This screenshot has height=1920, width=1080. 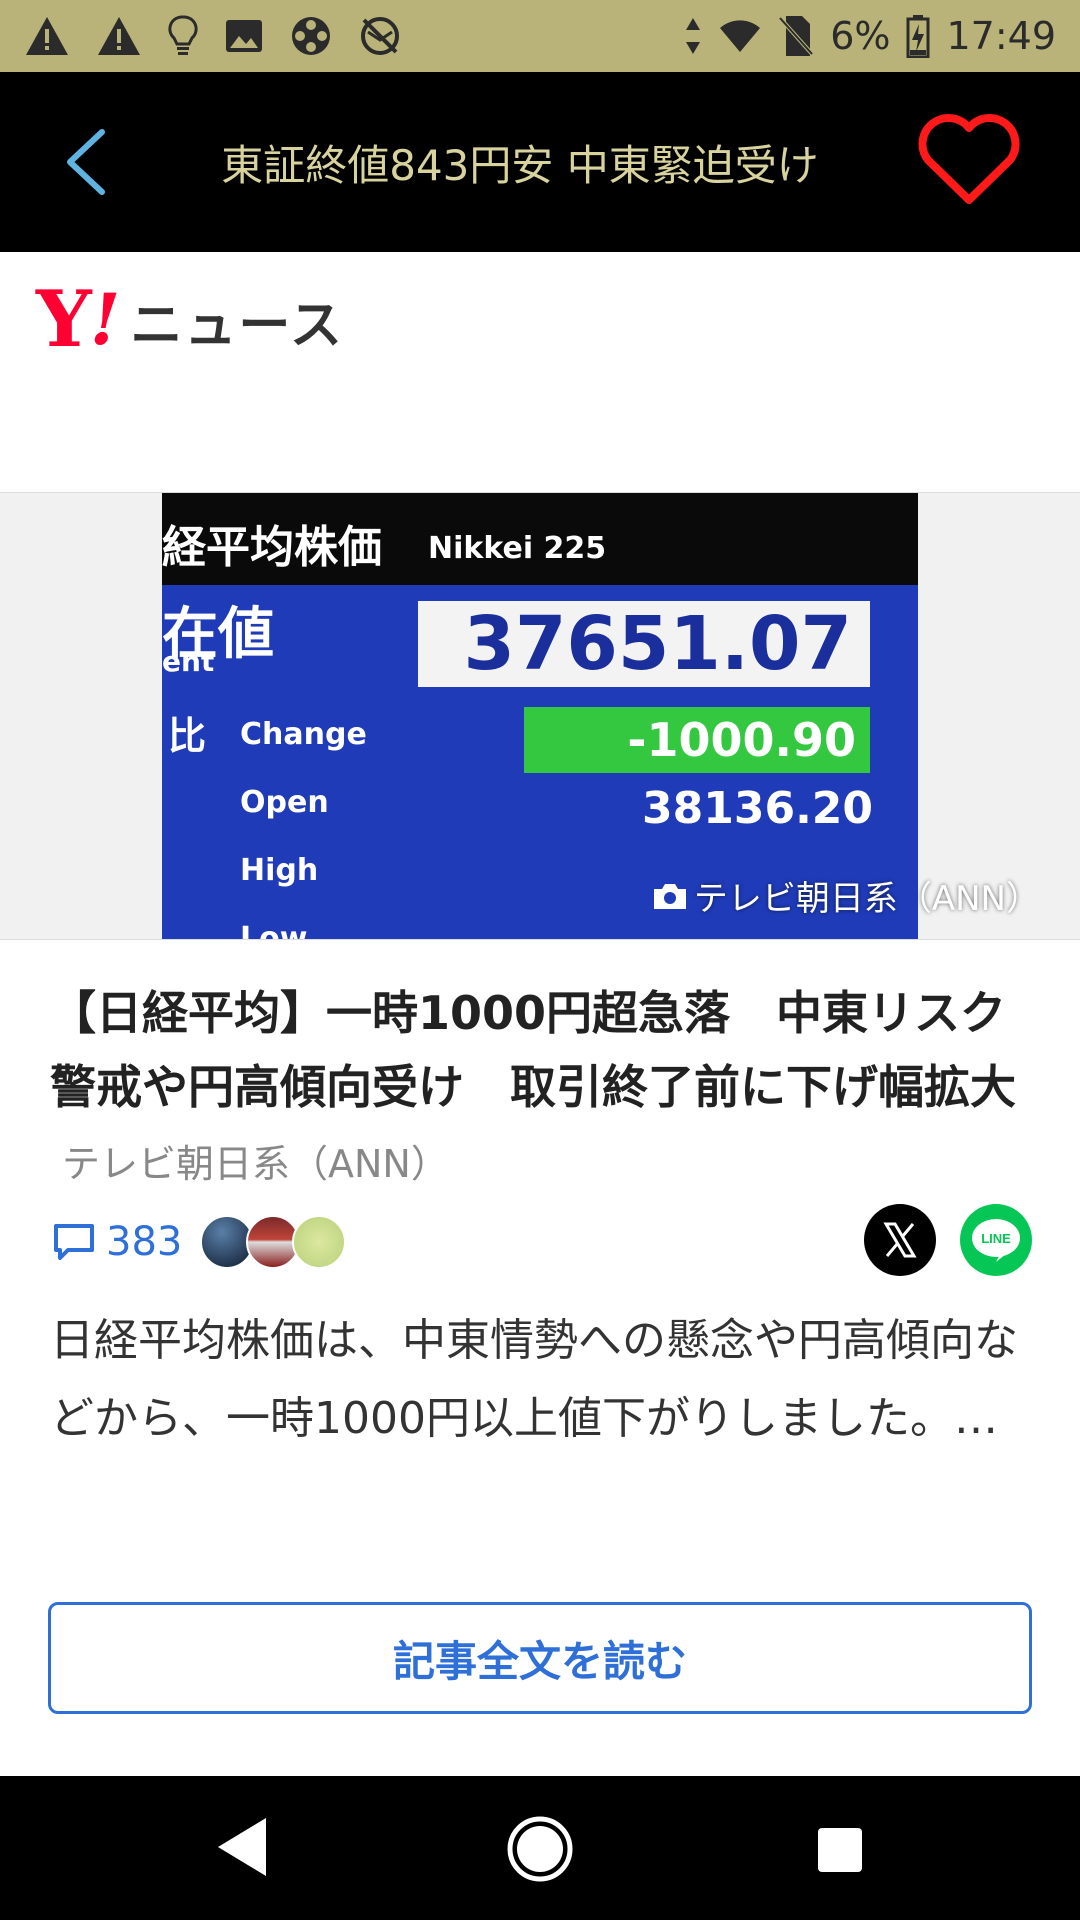 What do you see at coordinates (540, 36) in the screenshot?
I see `status-bar: 6% 17:49` at bounding box center [540, 36].